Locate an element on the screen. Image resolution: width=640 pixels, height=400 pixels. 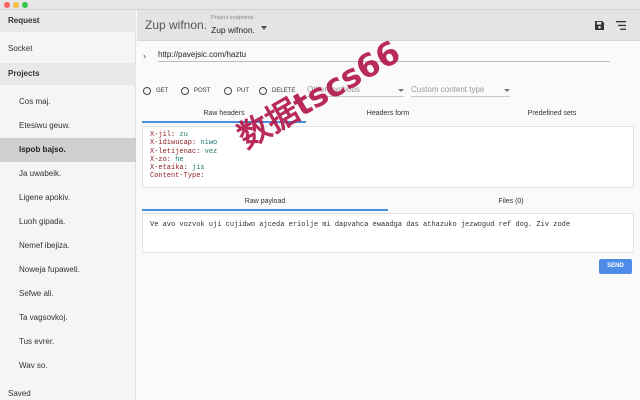
menu-icon is located at coordinates (621, 25).